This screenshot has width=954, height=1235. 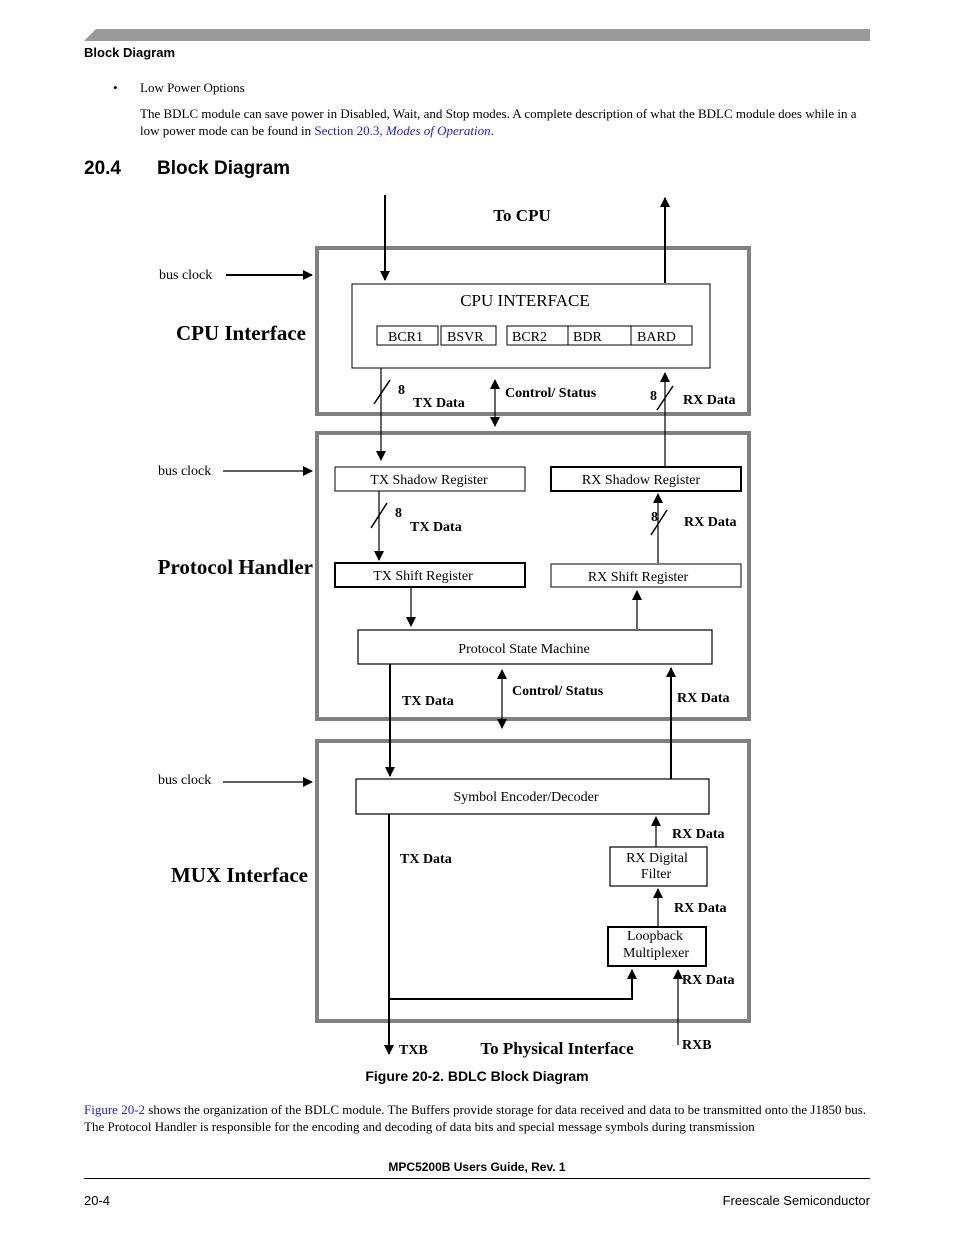 What do you see at coordinates (529, 337) in the screenshot?
I see `register-bcr2-label: BCR2` at bounding box center [529, 337].